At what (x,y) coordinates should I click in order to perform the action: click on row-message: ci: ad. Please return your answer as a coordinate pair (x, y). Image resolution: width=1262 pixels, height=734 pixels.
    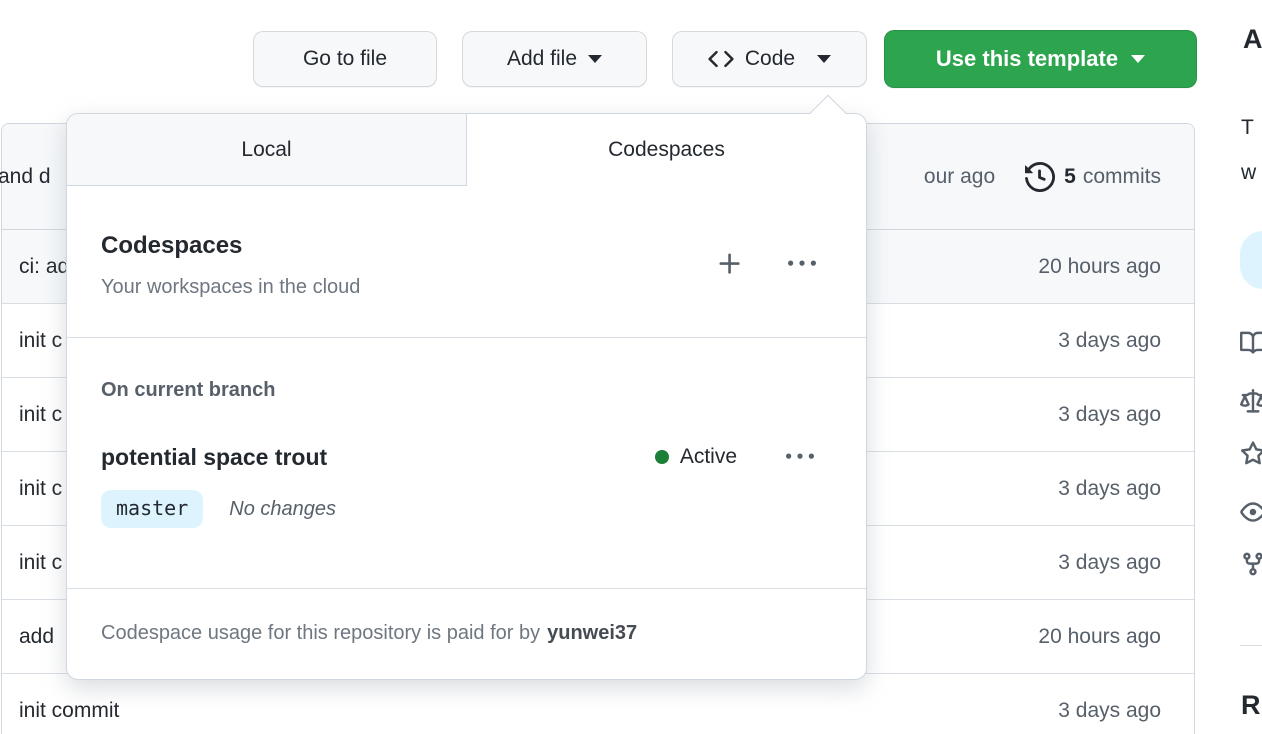
    Looking at the image, I should click on (44, 267).